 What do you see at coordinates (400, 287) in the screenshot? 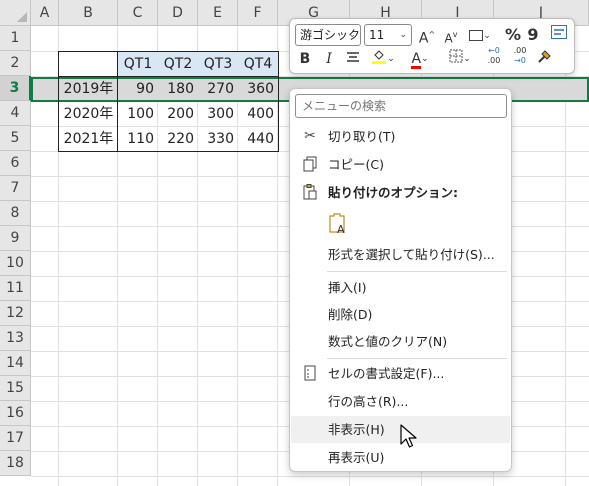
I see `menu-item-insert: 挿入(I)` at bounding box center [400, 287].